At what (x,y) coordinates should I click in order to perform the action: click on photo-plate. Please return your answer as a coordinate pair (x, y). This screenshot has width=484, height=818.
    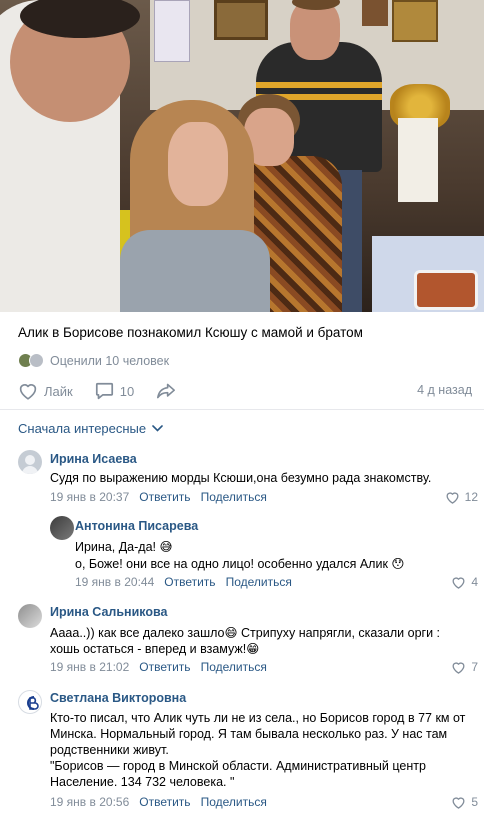
    Looking at the image, I should click on (446, 290).